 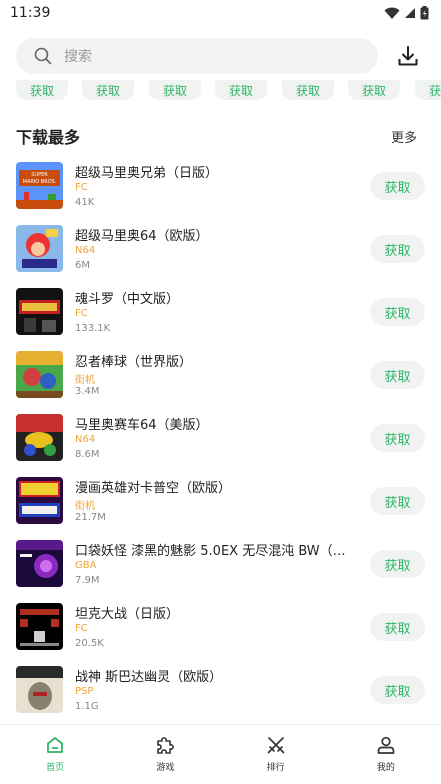 What do you see at coordinates (166, 745) in the screenshot?
I see `puzzle-icon` at bounding box center [166, 745].